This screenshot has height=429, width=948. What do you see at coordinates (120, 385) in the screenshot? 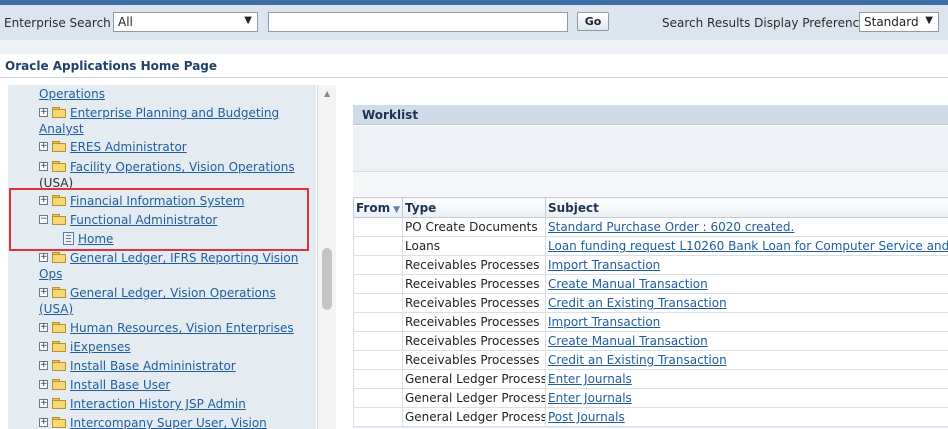
I see `tree-item-link: Install Base User` at bounding box center [120, 385].